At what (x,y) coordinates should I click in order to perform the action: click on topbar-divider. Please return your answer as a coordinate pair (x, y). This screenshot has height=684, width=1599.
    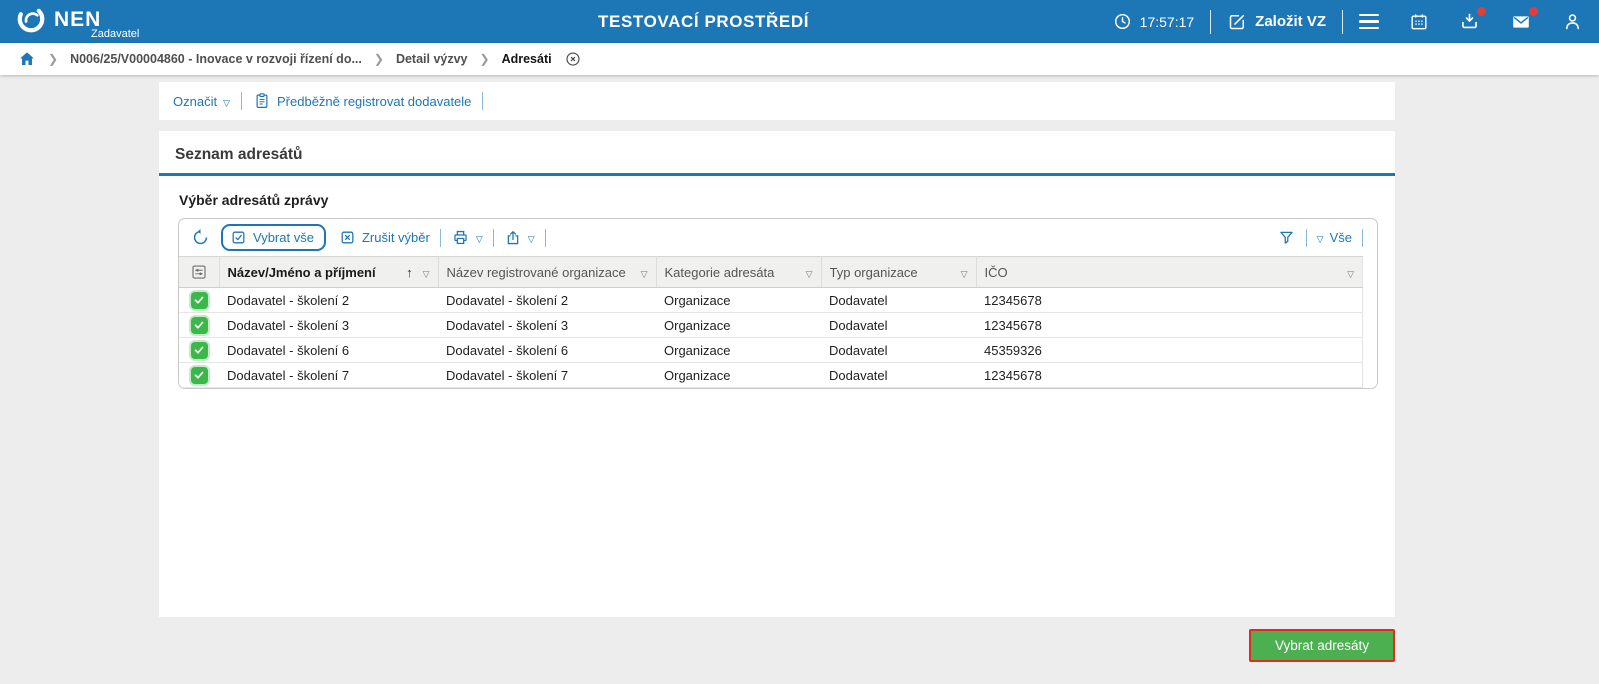
    Looking at the image, I should click on (1342, 21).